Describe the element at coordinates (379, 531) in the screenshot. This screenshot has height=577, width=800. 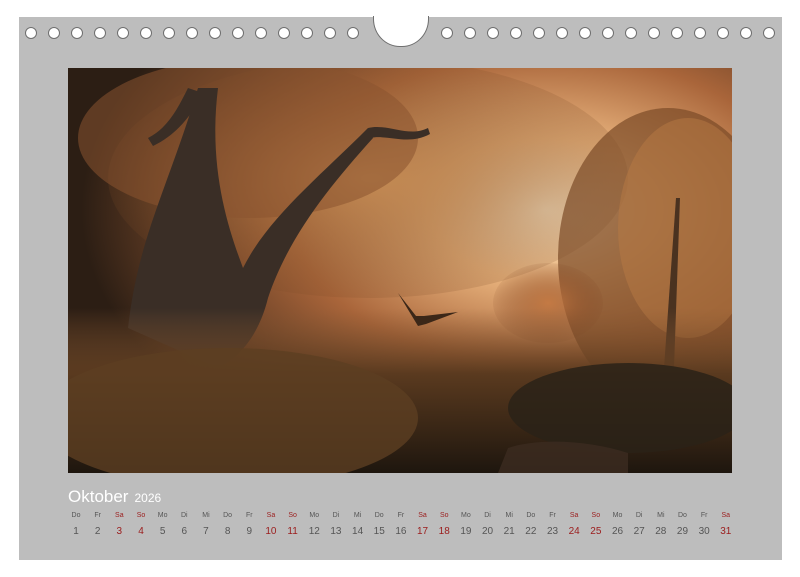
I see `day-number: 15` at that location.